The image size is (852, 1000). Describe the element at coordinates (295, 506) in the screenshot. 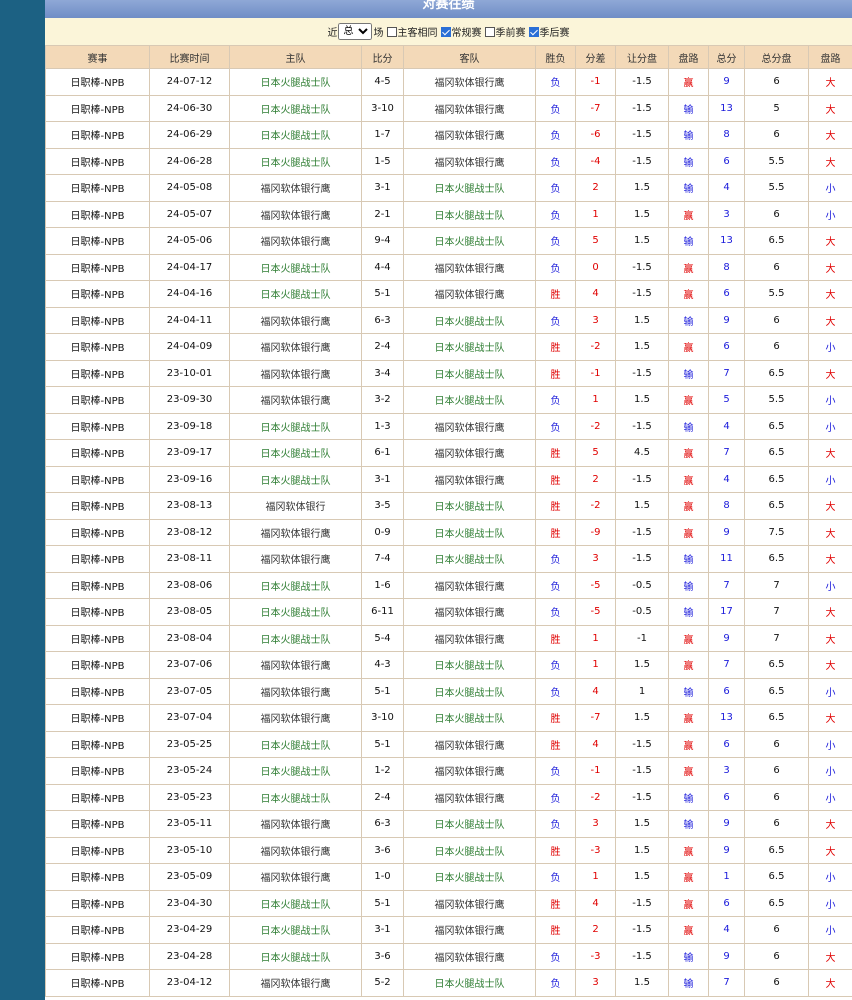

I see `col-home-cell: 福冈软体银行` at that location.